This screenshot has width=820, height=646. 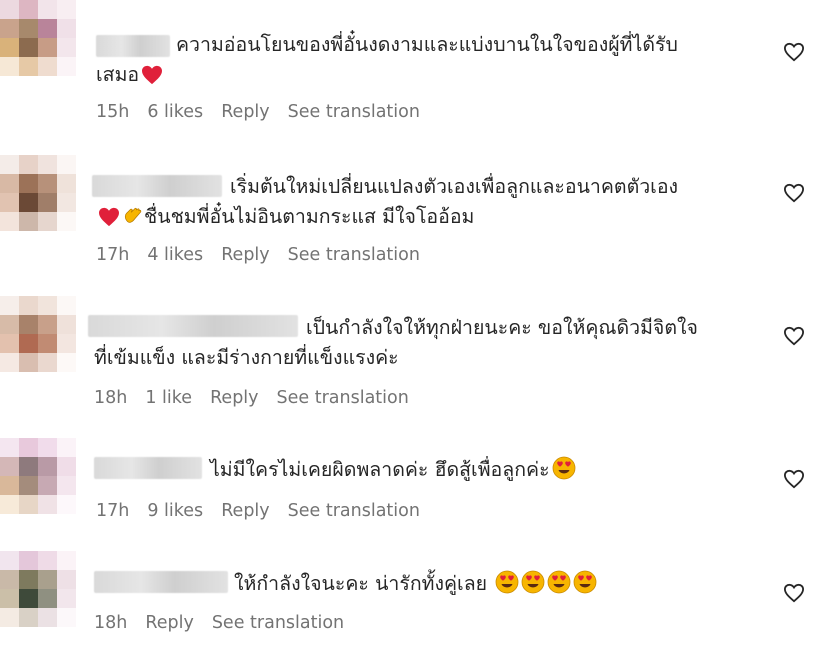 I want to click on clapping-hands-icon, so click(x=133, y=215).